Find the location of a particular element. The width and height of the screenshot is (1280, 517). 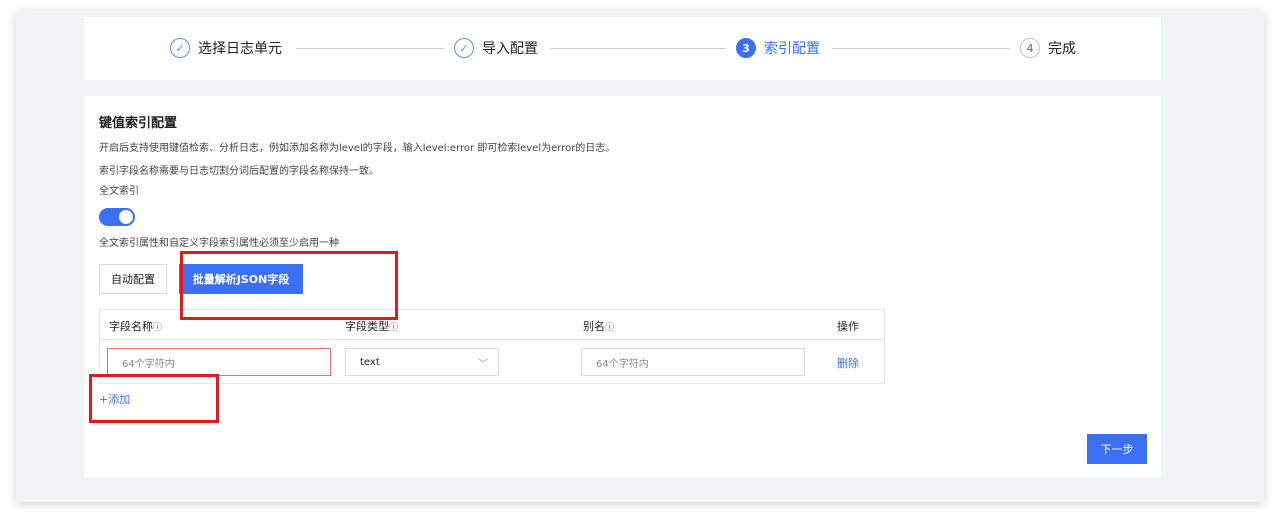

step-import-config: ✓ 导入配置 is located at coordinates (496, 48).